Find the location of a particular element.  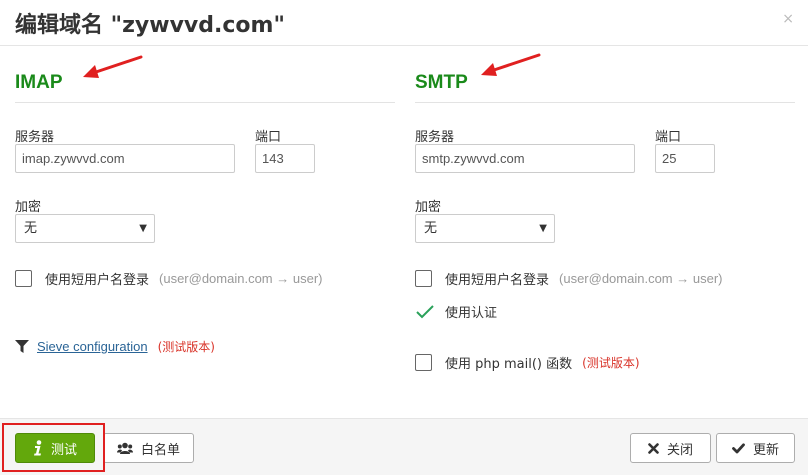

checkmark-icon is located at coordinates (425, 311).